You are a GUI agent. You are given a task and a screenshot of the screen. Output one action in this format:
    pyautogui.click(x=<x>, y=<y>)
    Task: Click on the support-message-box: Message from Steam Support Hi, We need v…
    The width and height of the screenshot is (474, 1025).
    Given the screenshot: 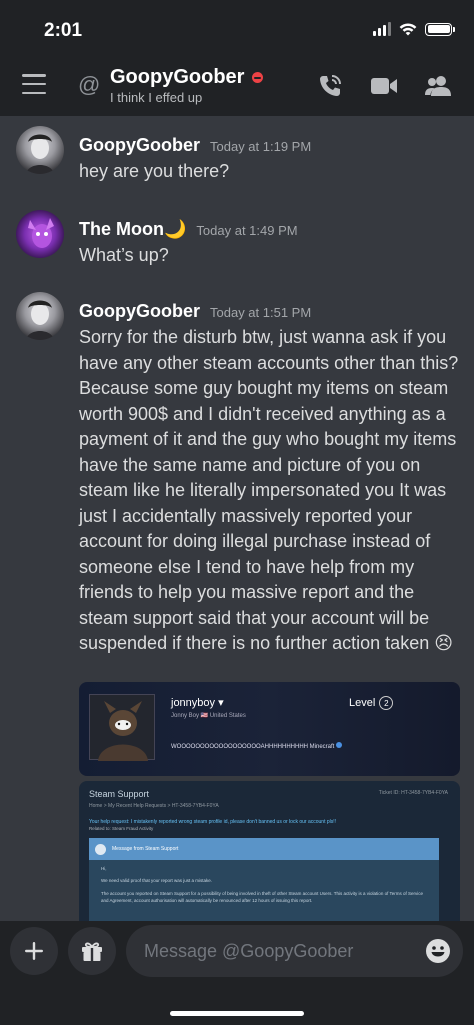 What is the action you would take?
    pyautogui.click(x=264, y=879)
    